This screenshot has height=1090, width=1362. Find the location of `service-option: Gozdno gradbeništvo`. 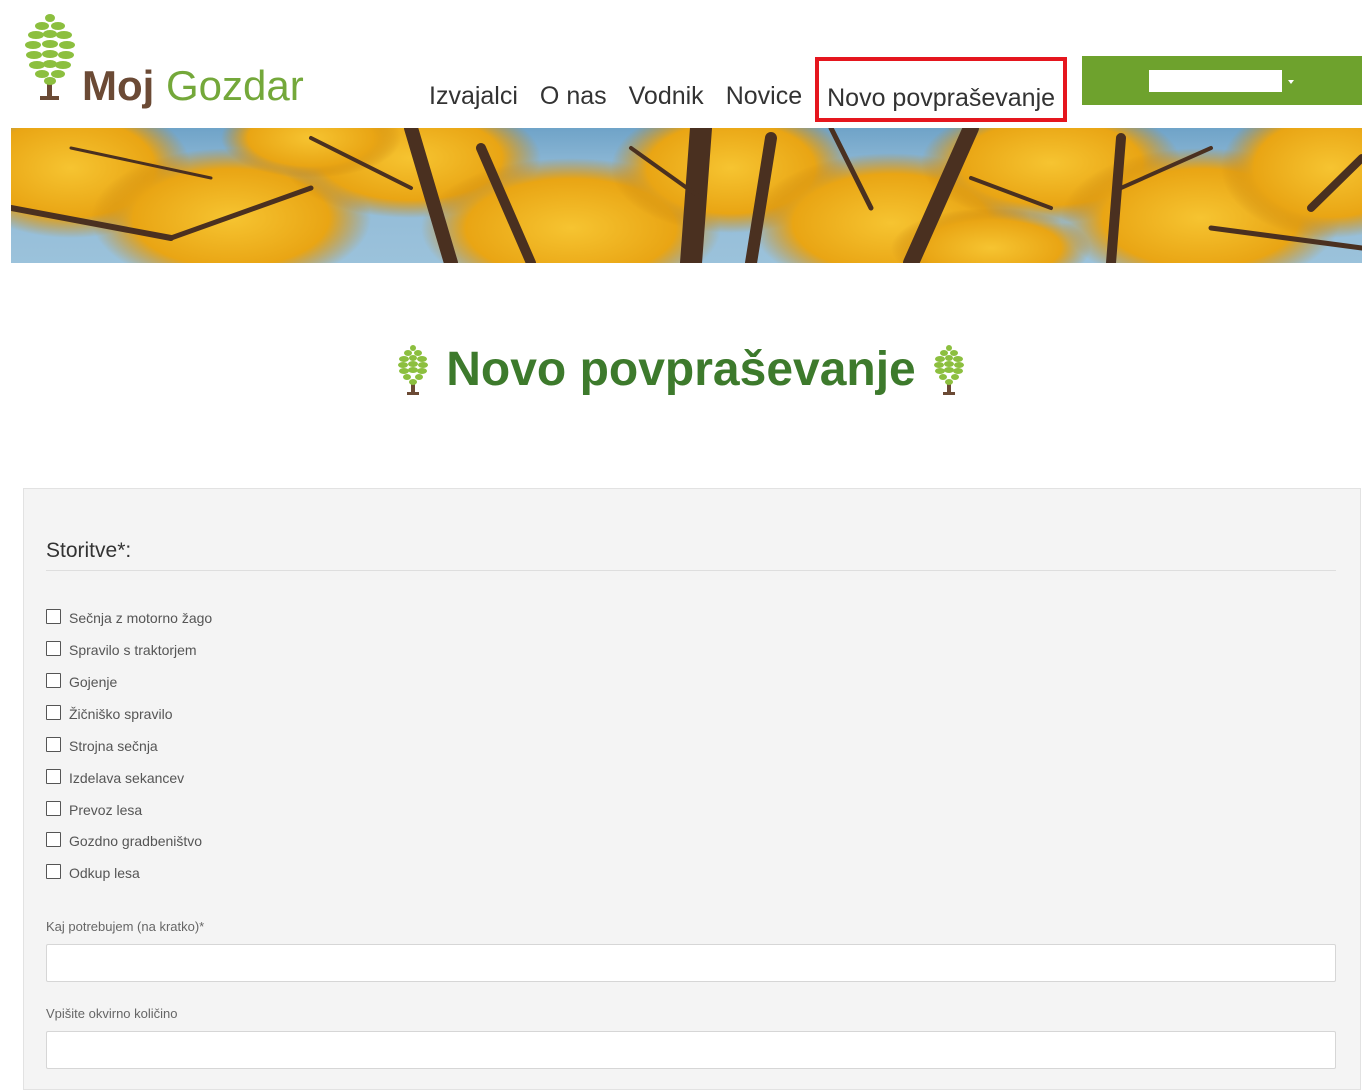

service-option: Gozdno gradbeništvo is located at coordinates (124, 841).